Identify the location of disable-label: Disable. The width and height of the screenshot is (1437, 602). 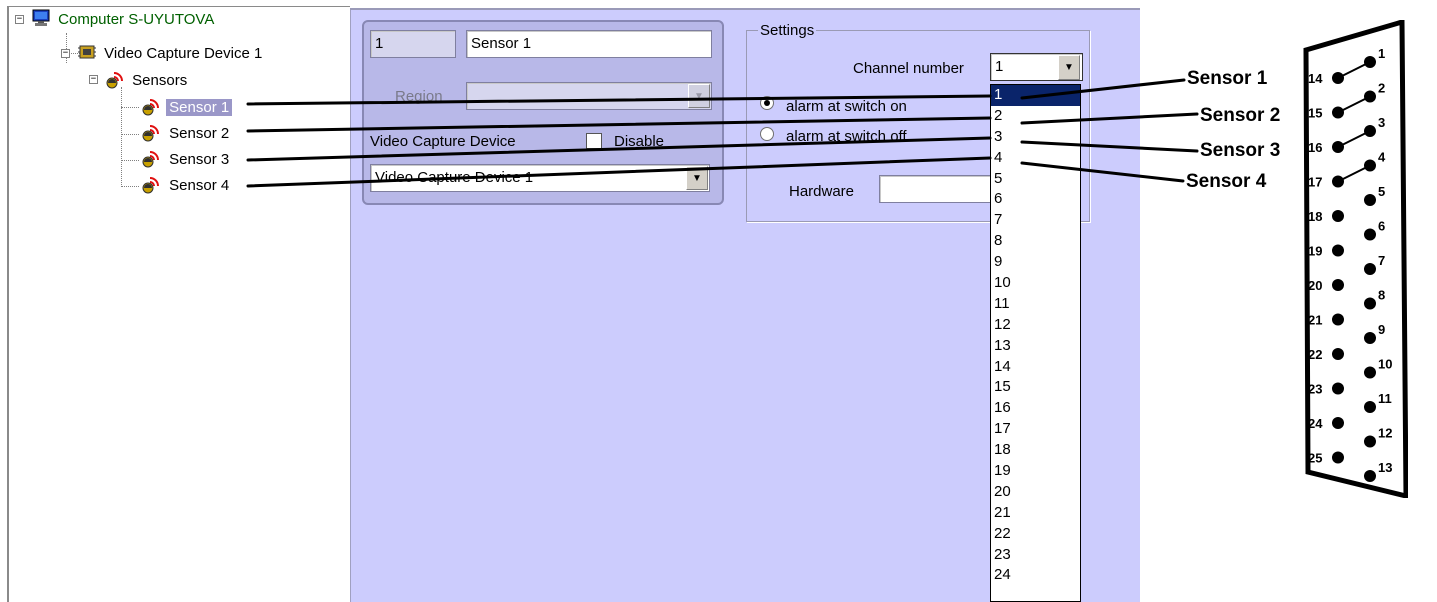
(639, 141).